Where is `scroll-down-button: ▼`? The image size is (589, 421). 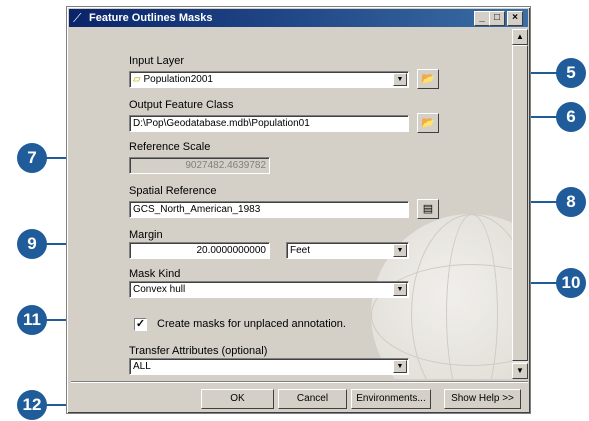
scroll-down-button: ▼ is located at coordinates (520, 371).